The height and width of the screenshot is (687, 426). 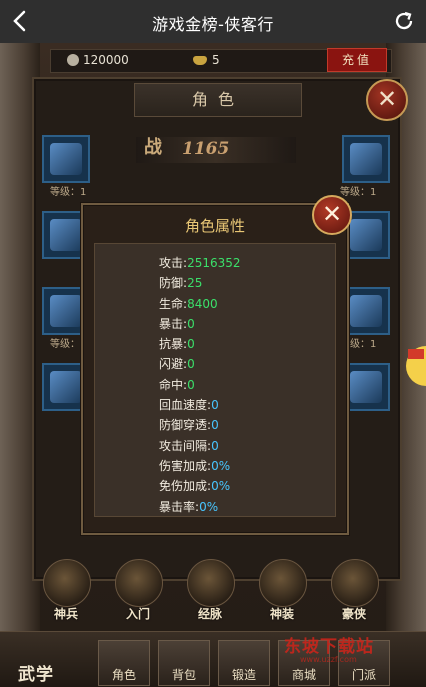 I want to click on watermark-logo: 东坡下载站, so click(x=329, y=647).